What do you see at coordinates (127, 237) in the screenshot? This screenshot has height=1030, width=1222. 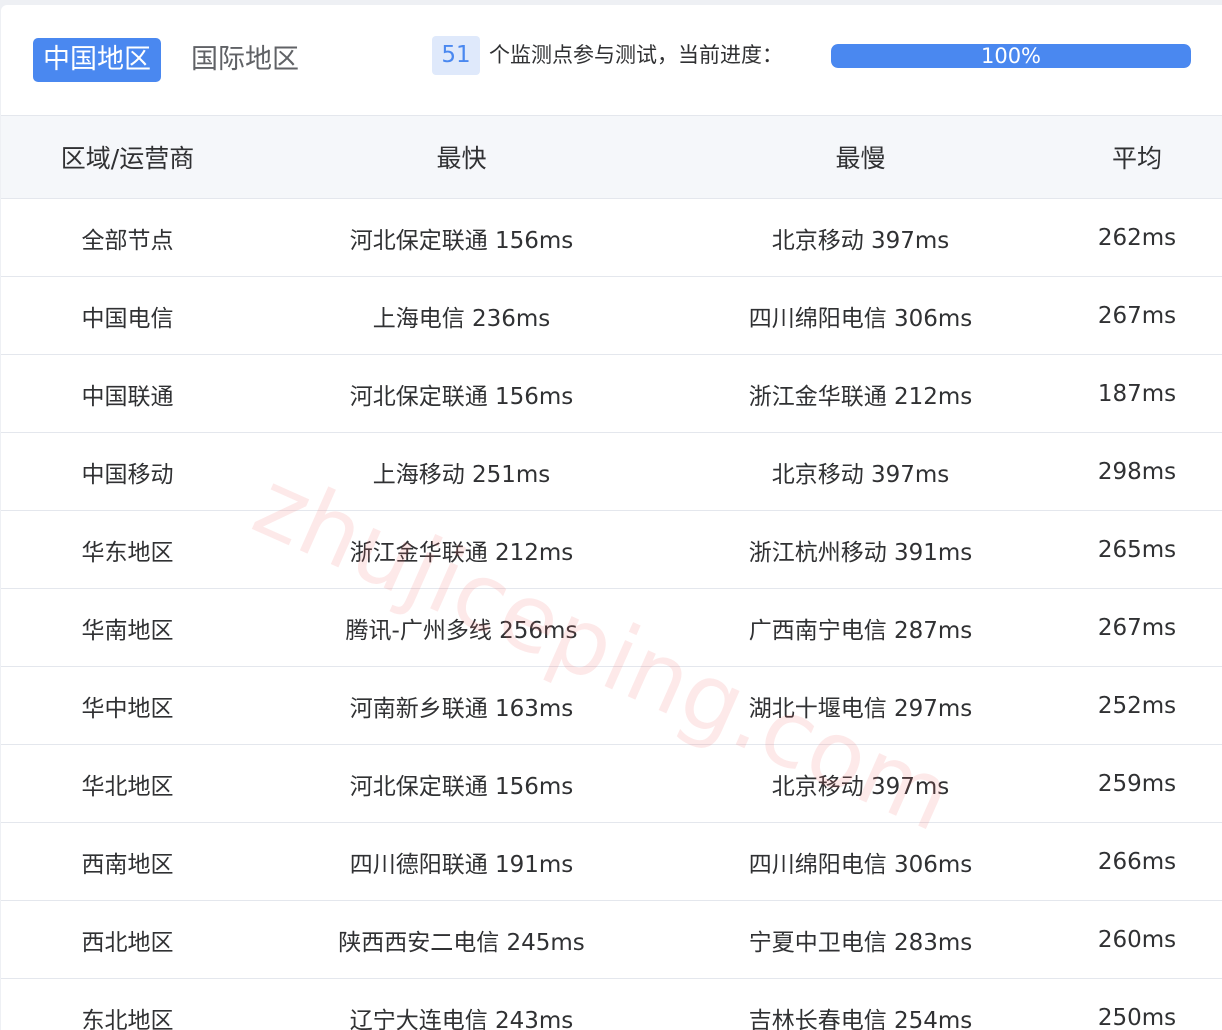 I see `cell-region: 全部节点` at bounding box center [127, 237].